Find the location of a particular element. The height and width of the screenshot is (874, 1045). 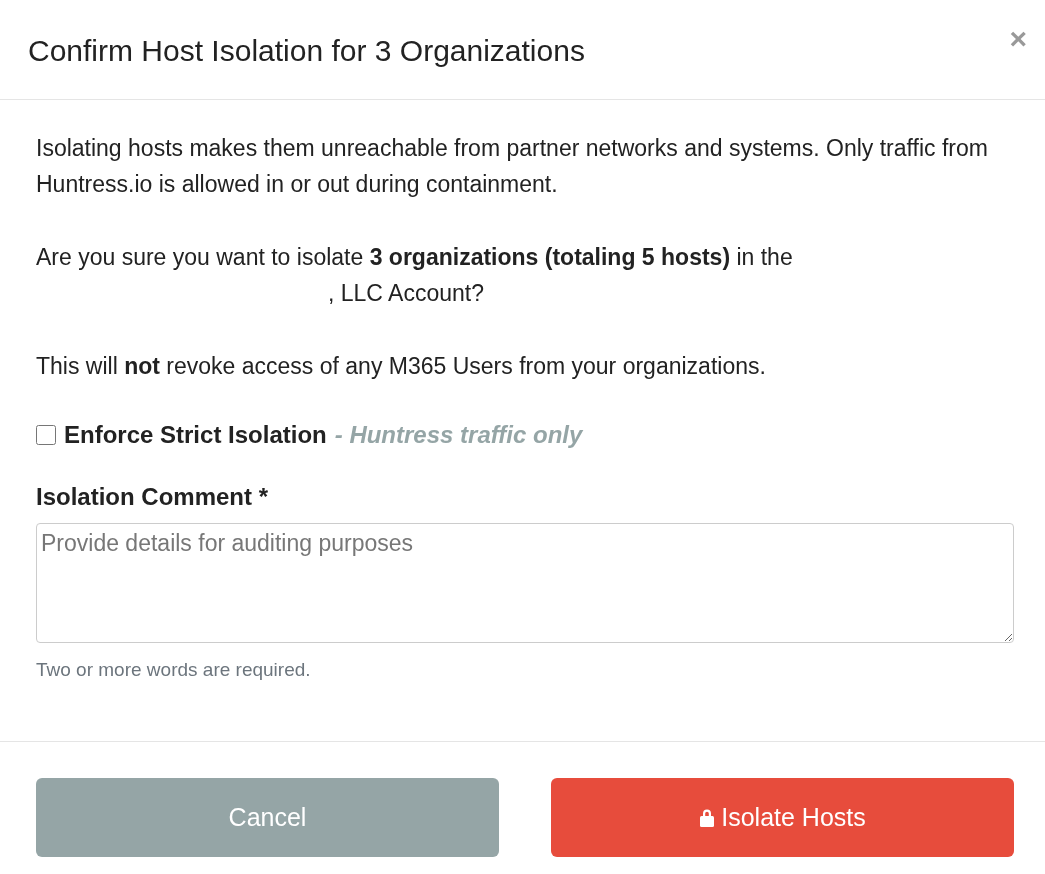

isolate-button: Isolate Hosts is located at coordinates (782, 817).